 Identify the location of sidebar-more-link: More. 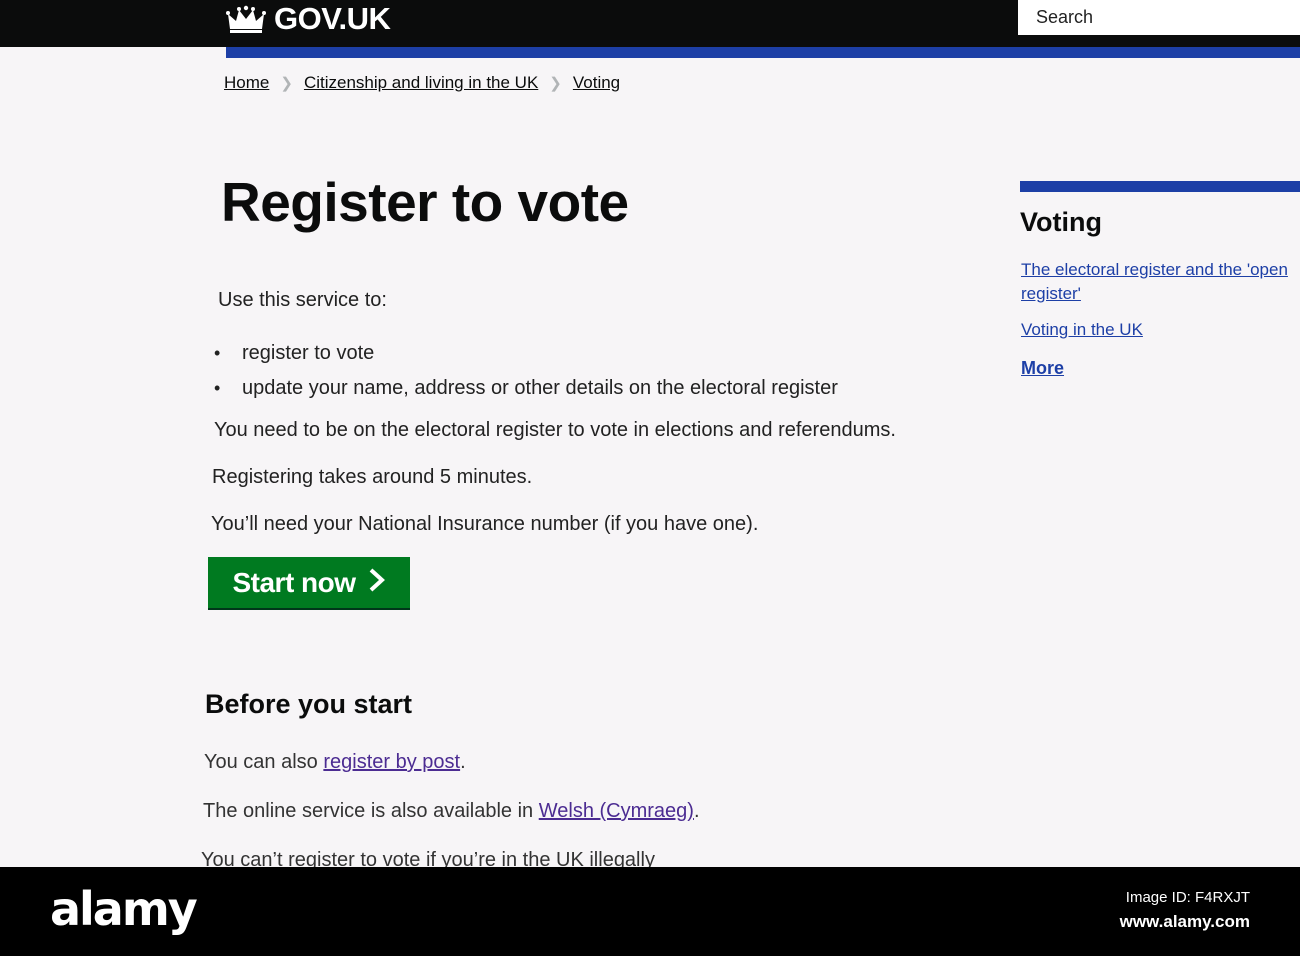
(1042, 368).